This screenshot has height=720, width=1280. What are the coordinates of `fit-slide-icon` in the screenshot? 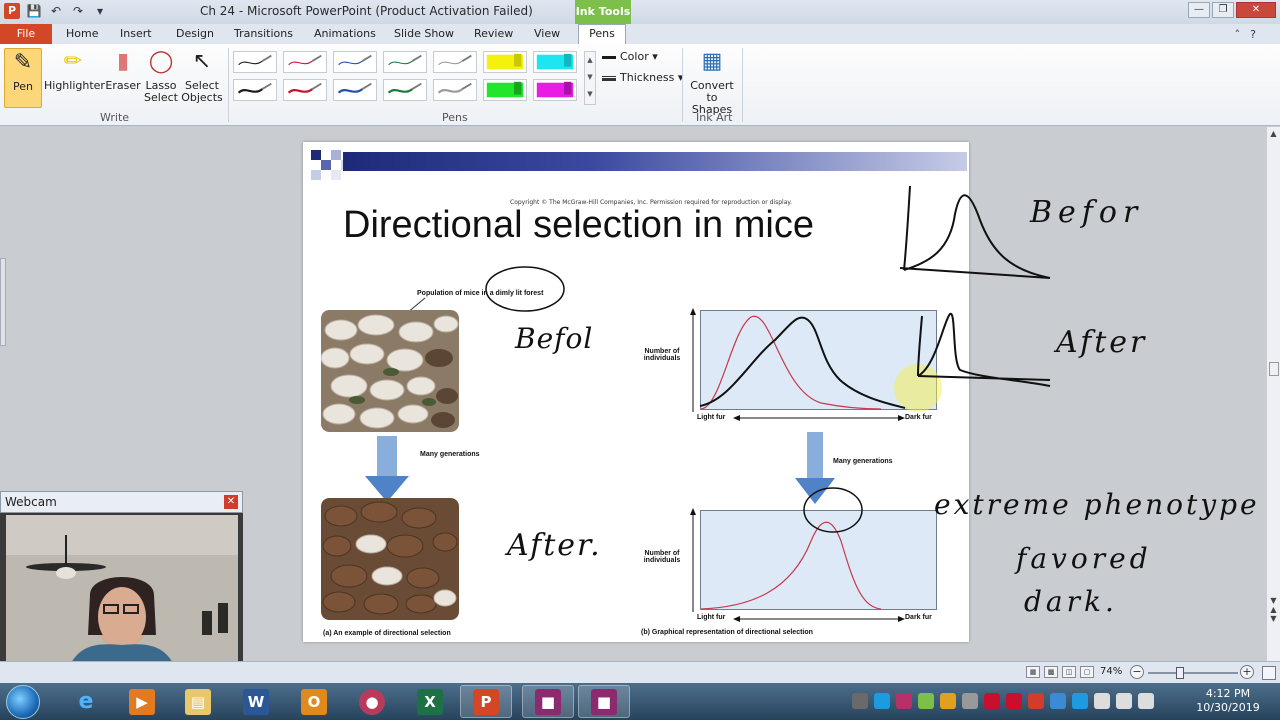 It's located at (1269, 673).